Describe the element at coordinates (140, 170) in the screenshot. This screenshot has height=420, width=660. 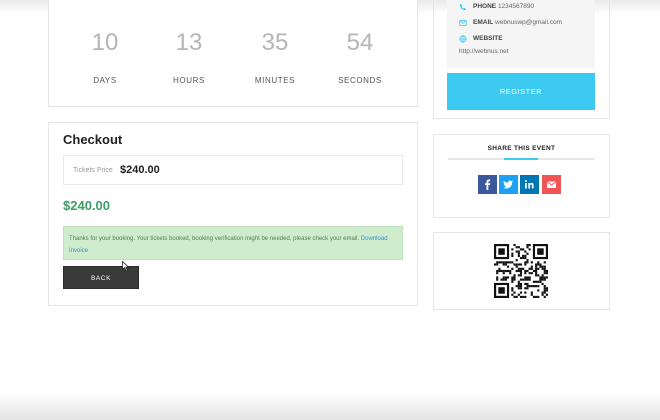
I see `ticket-price-value: $240.00` at that location.